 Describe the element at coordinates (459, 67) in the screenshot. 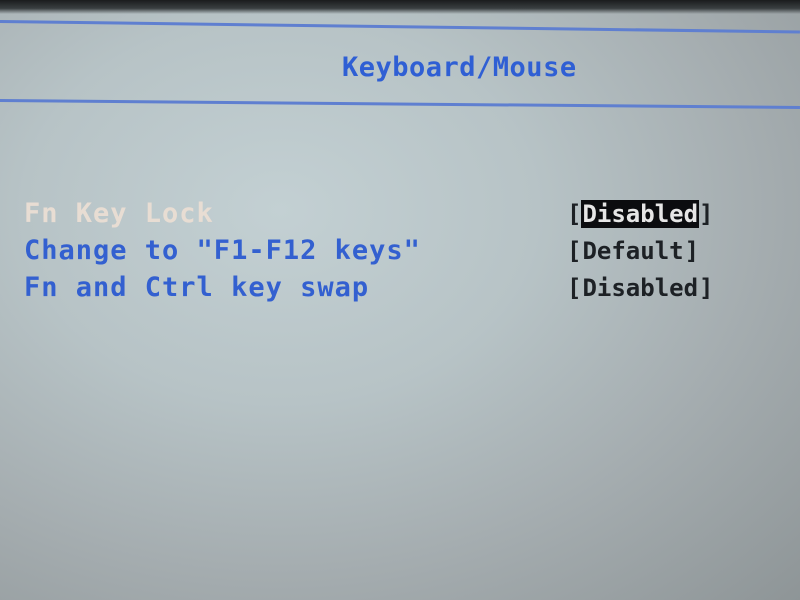

I see `page-title: Keyboard/Mouse` at that location.